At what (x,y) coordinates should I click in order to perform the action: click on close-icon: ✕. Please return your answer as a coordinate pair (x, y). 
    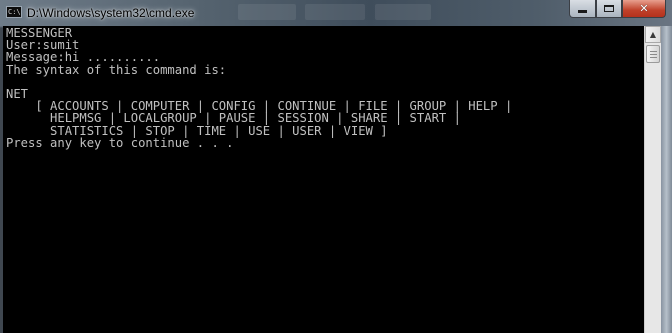
    Looking at the image, I should click on (644, 8).